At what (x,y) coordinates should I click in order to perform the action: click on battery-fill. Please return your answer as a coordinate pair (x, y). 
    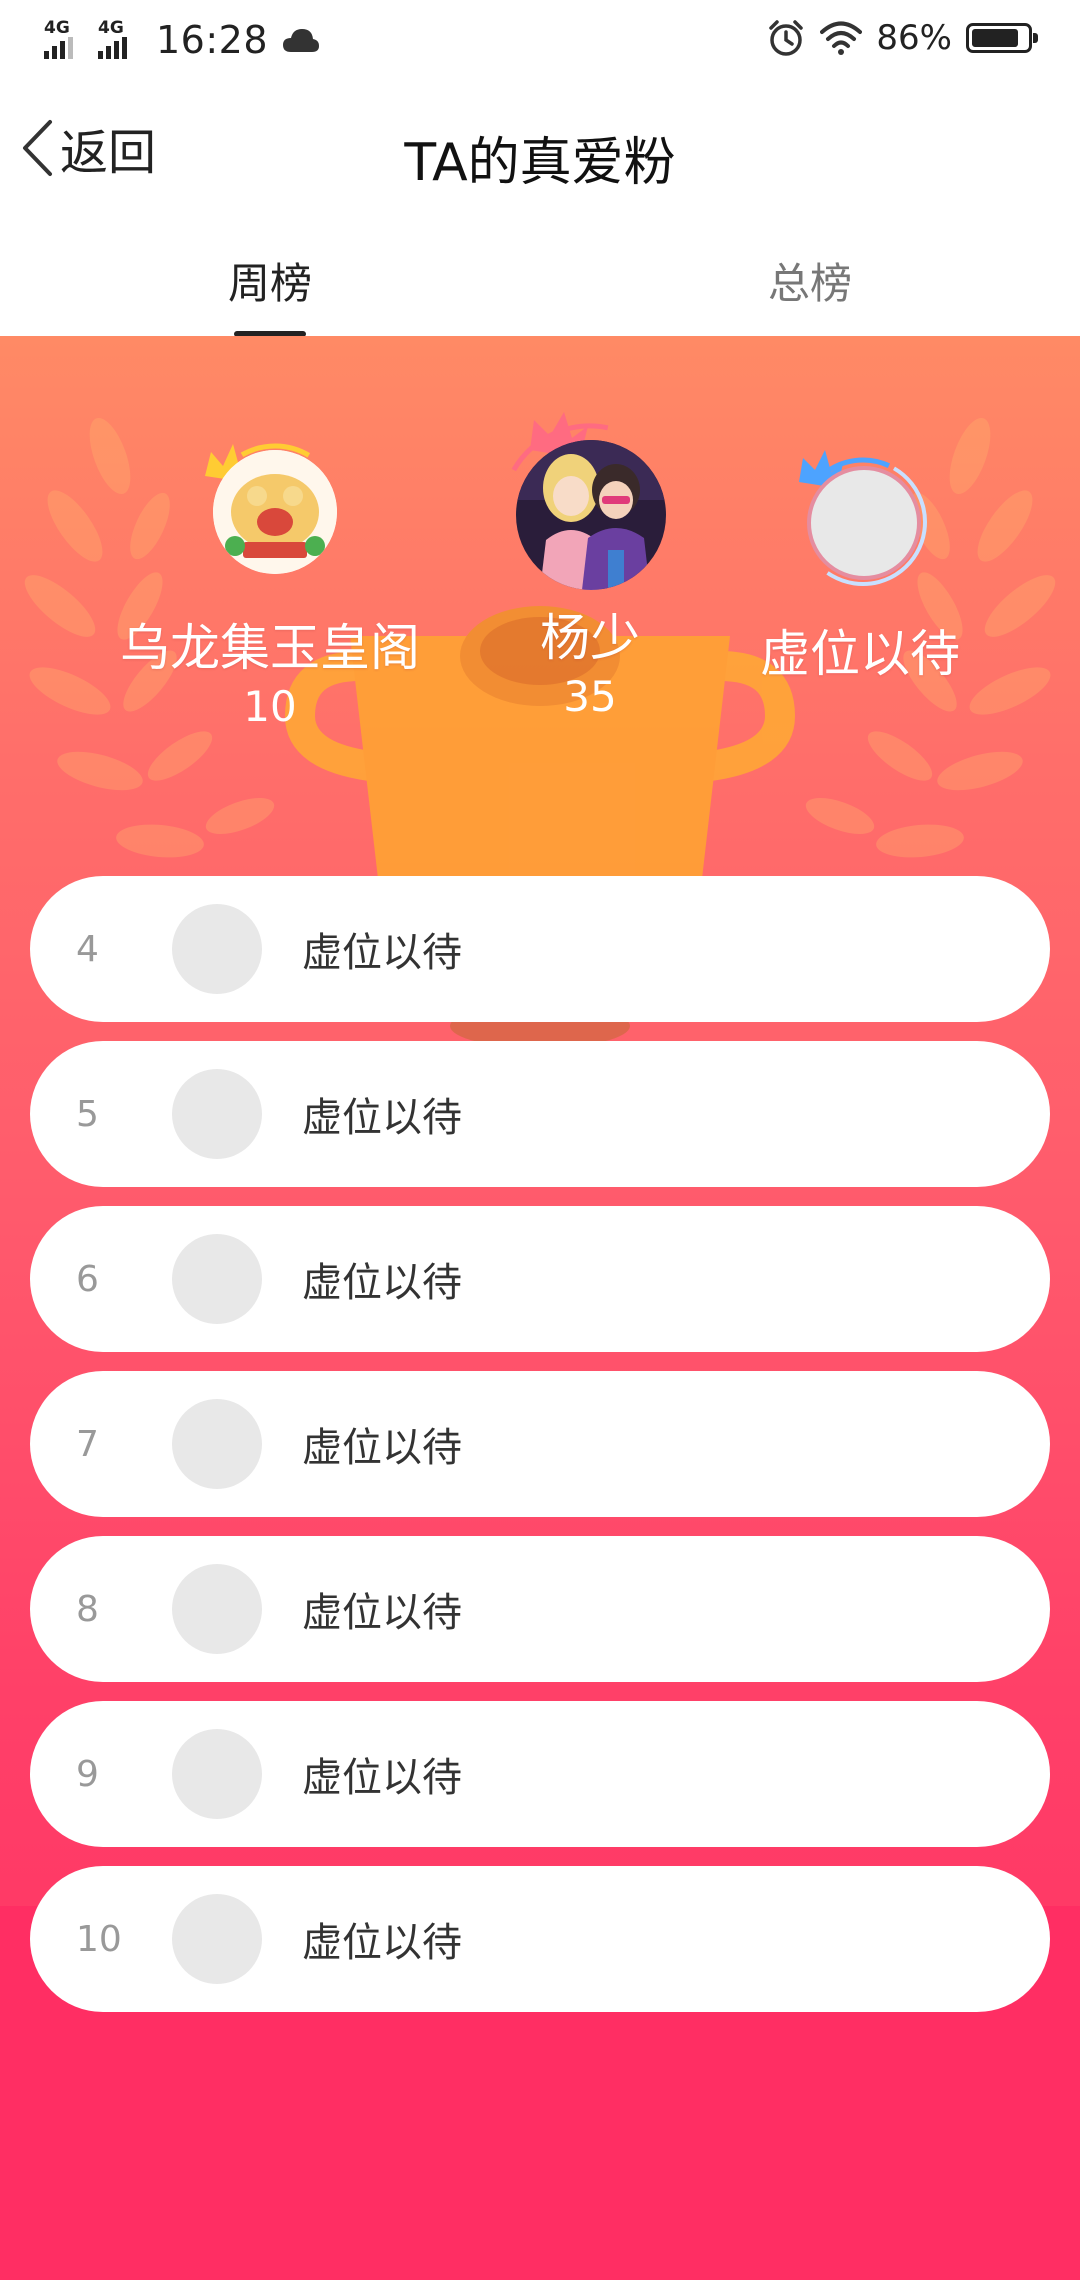
    Looking at the image, I should click on (995, 38).